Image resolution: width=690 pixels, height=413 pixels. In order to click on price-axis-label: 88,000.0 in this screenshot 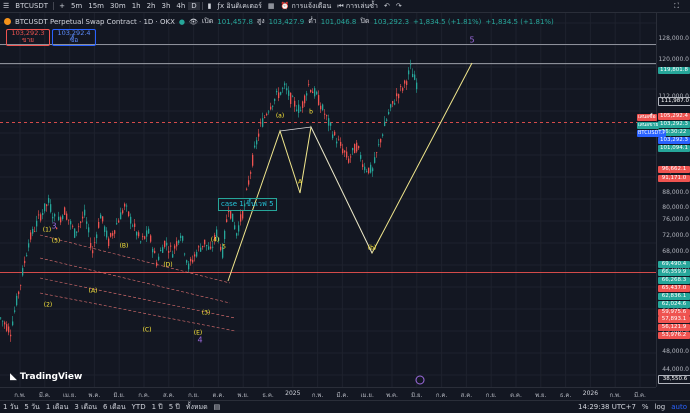, I will do `click(675, 192)`.